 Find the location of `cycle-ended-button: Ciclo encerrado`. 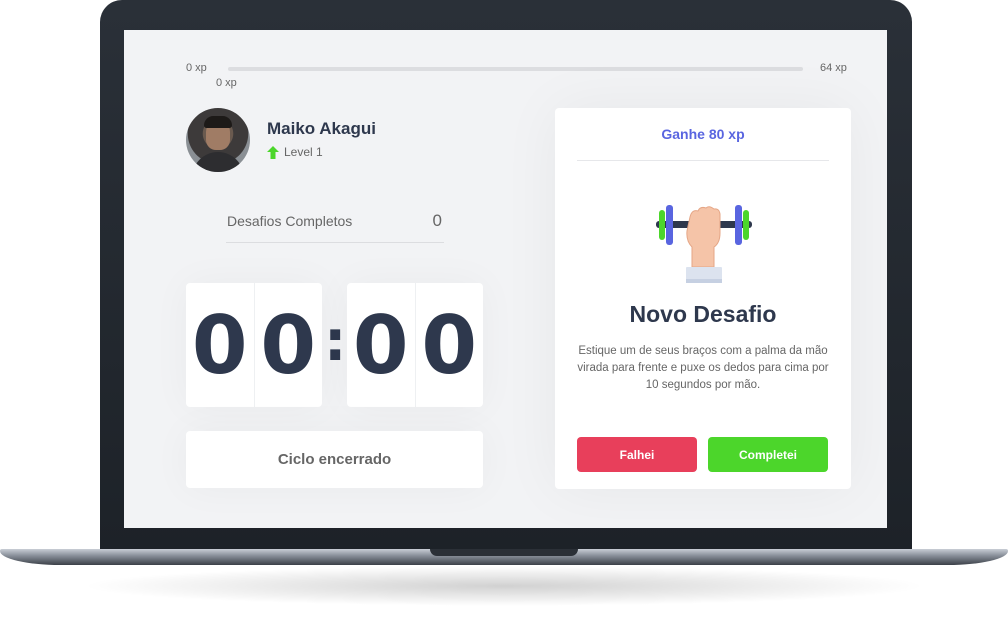

cycle-ended-button: Ciclo encerrado is located at coordinates (334, 459).